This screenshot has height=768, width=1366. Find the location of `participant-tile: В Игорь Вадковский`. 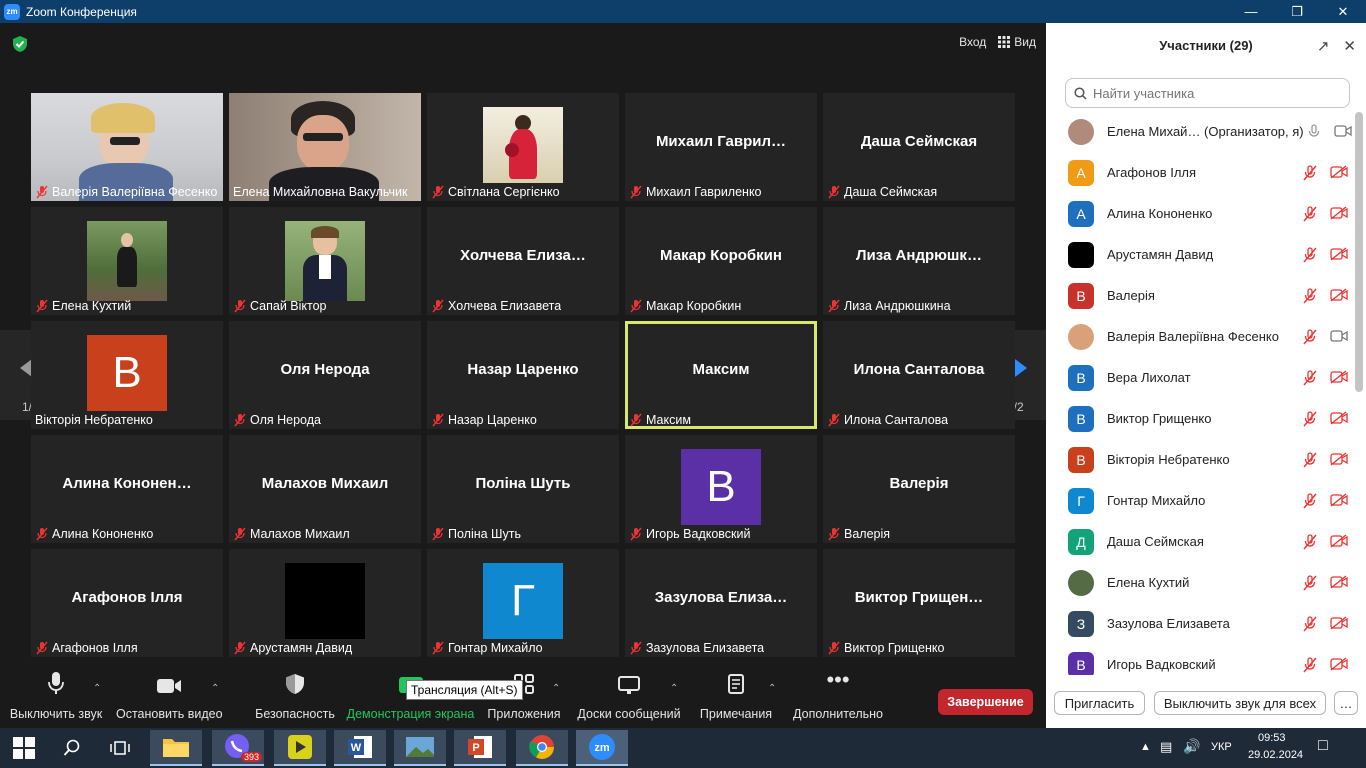

participant-tile: В Игорь Вадковский is located at coordinates (721, 489).